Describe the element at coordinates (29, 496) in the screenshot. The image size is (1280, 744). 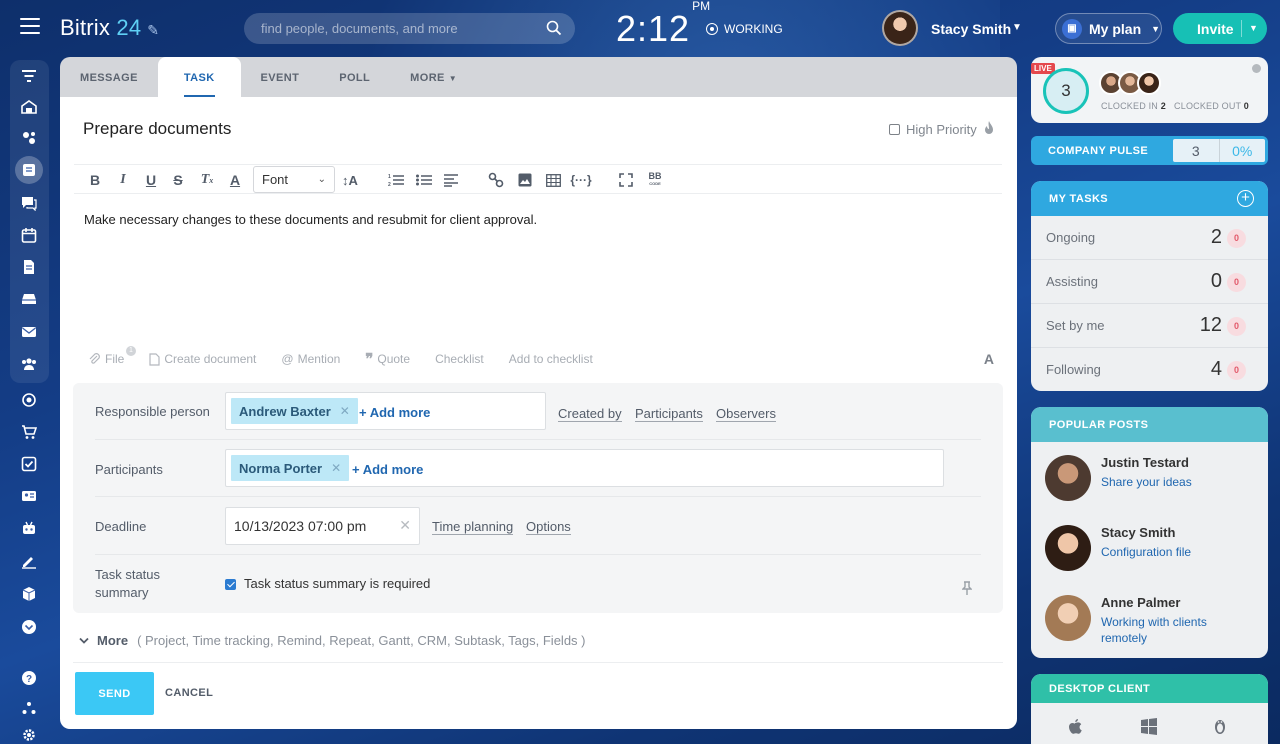
I see `nav-contacts-icon` at that location.